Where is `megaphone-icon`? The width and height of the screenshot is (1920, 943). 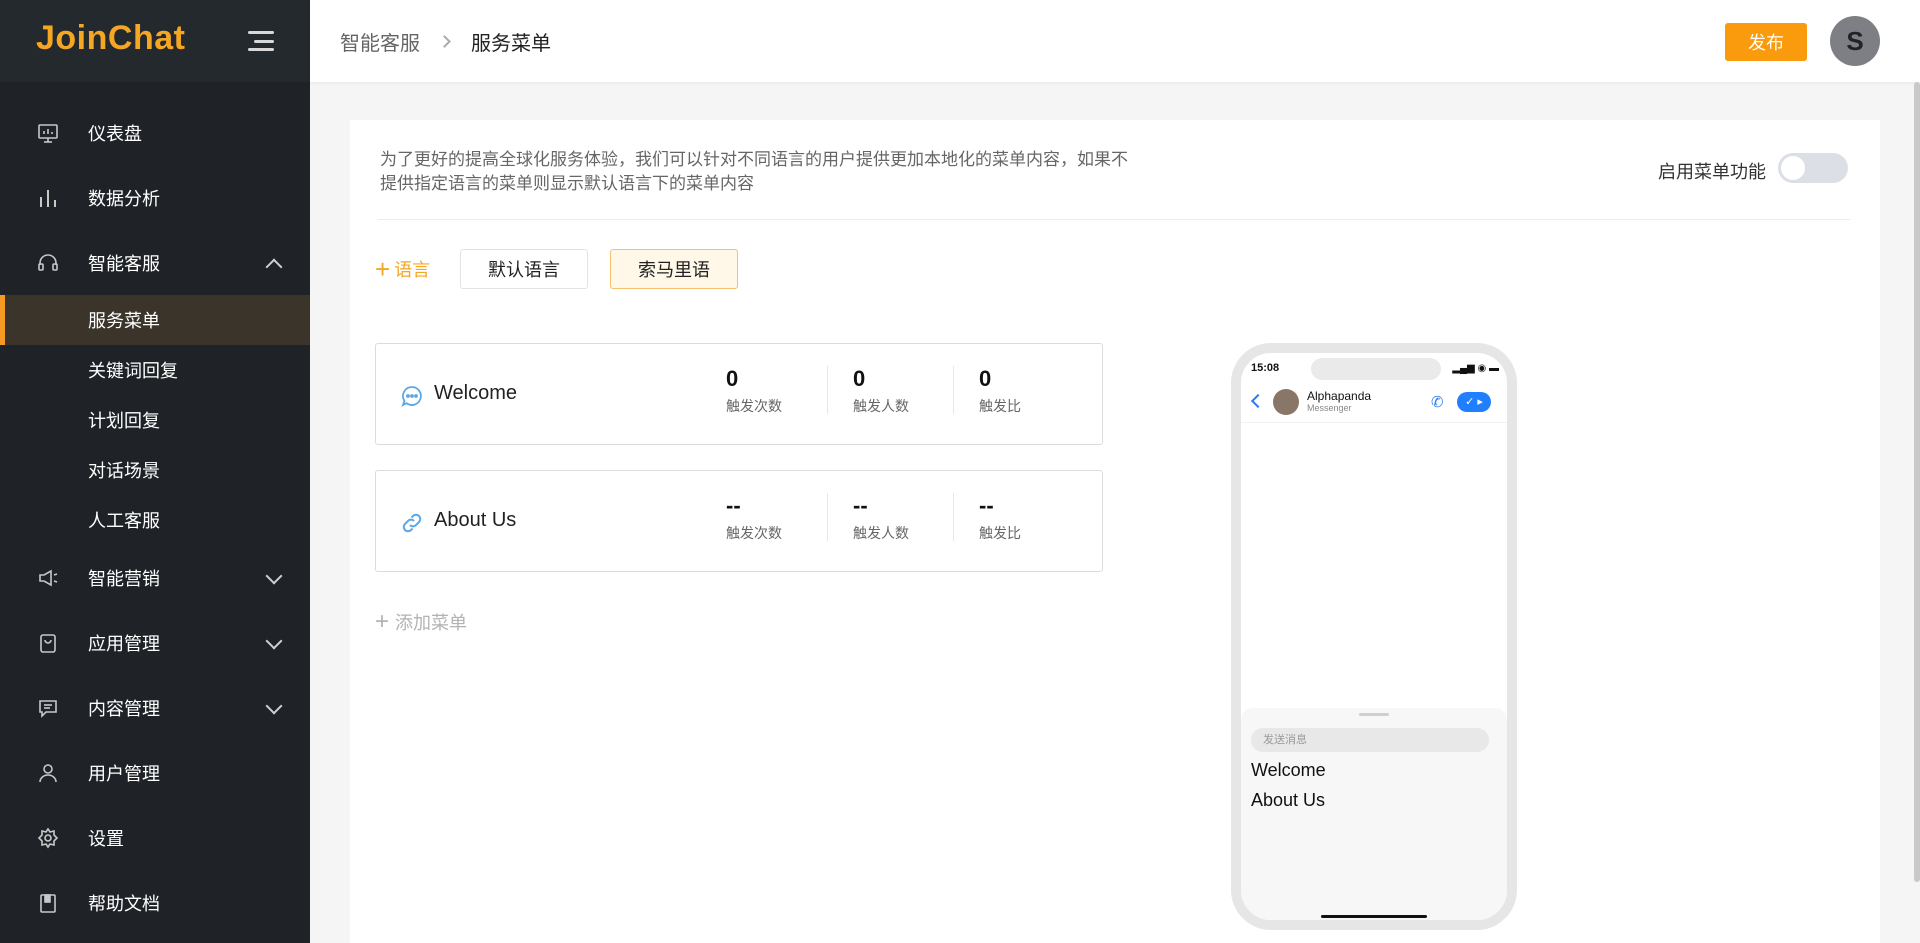
megaphone-icon is located at coordinates (48, 578).